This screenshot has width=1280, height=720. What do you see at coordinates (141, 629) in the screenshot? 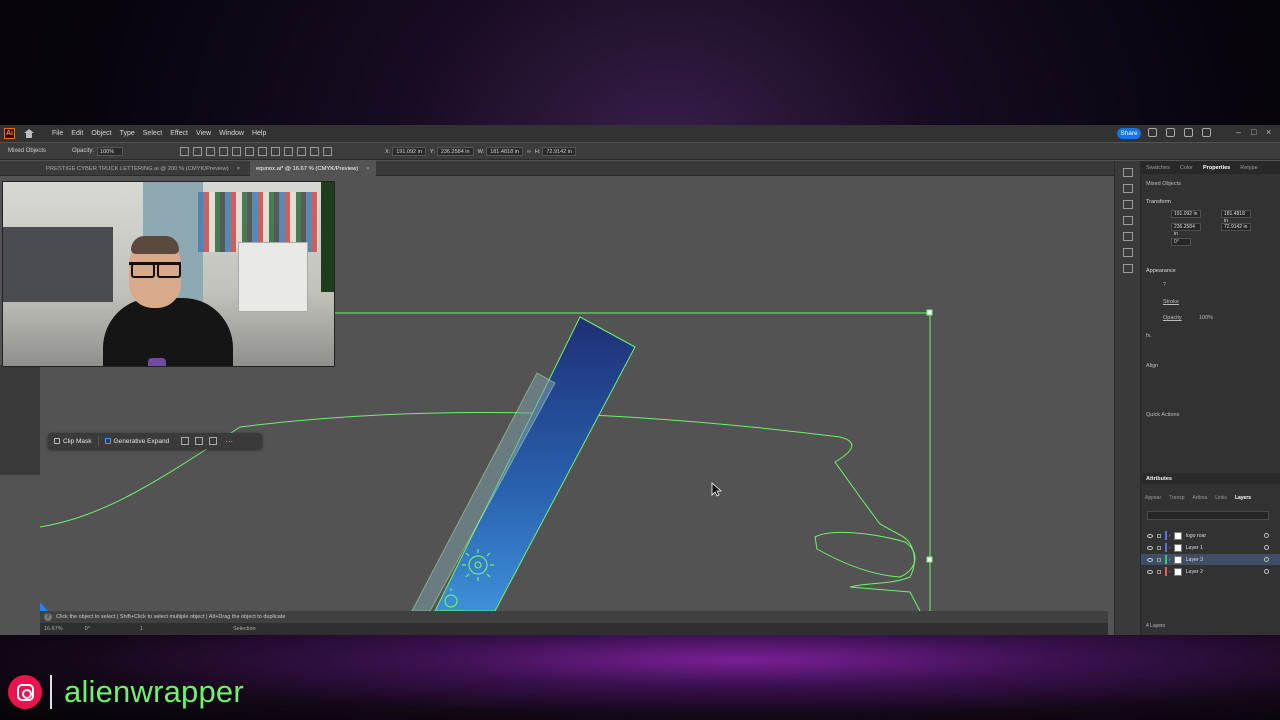
I see `artboard-number: 1` at bounding box center [141, 629].